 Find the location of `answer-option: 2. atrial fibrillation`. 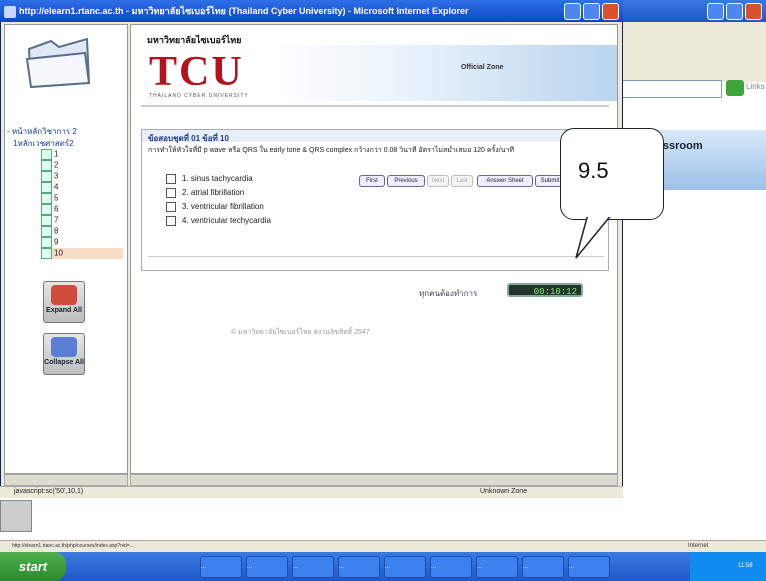

answer-option: 2. atrial fibrillation is located at coordinates (205, 193).